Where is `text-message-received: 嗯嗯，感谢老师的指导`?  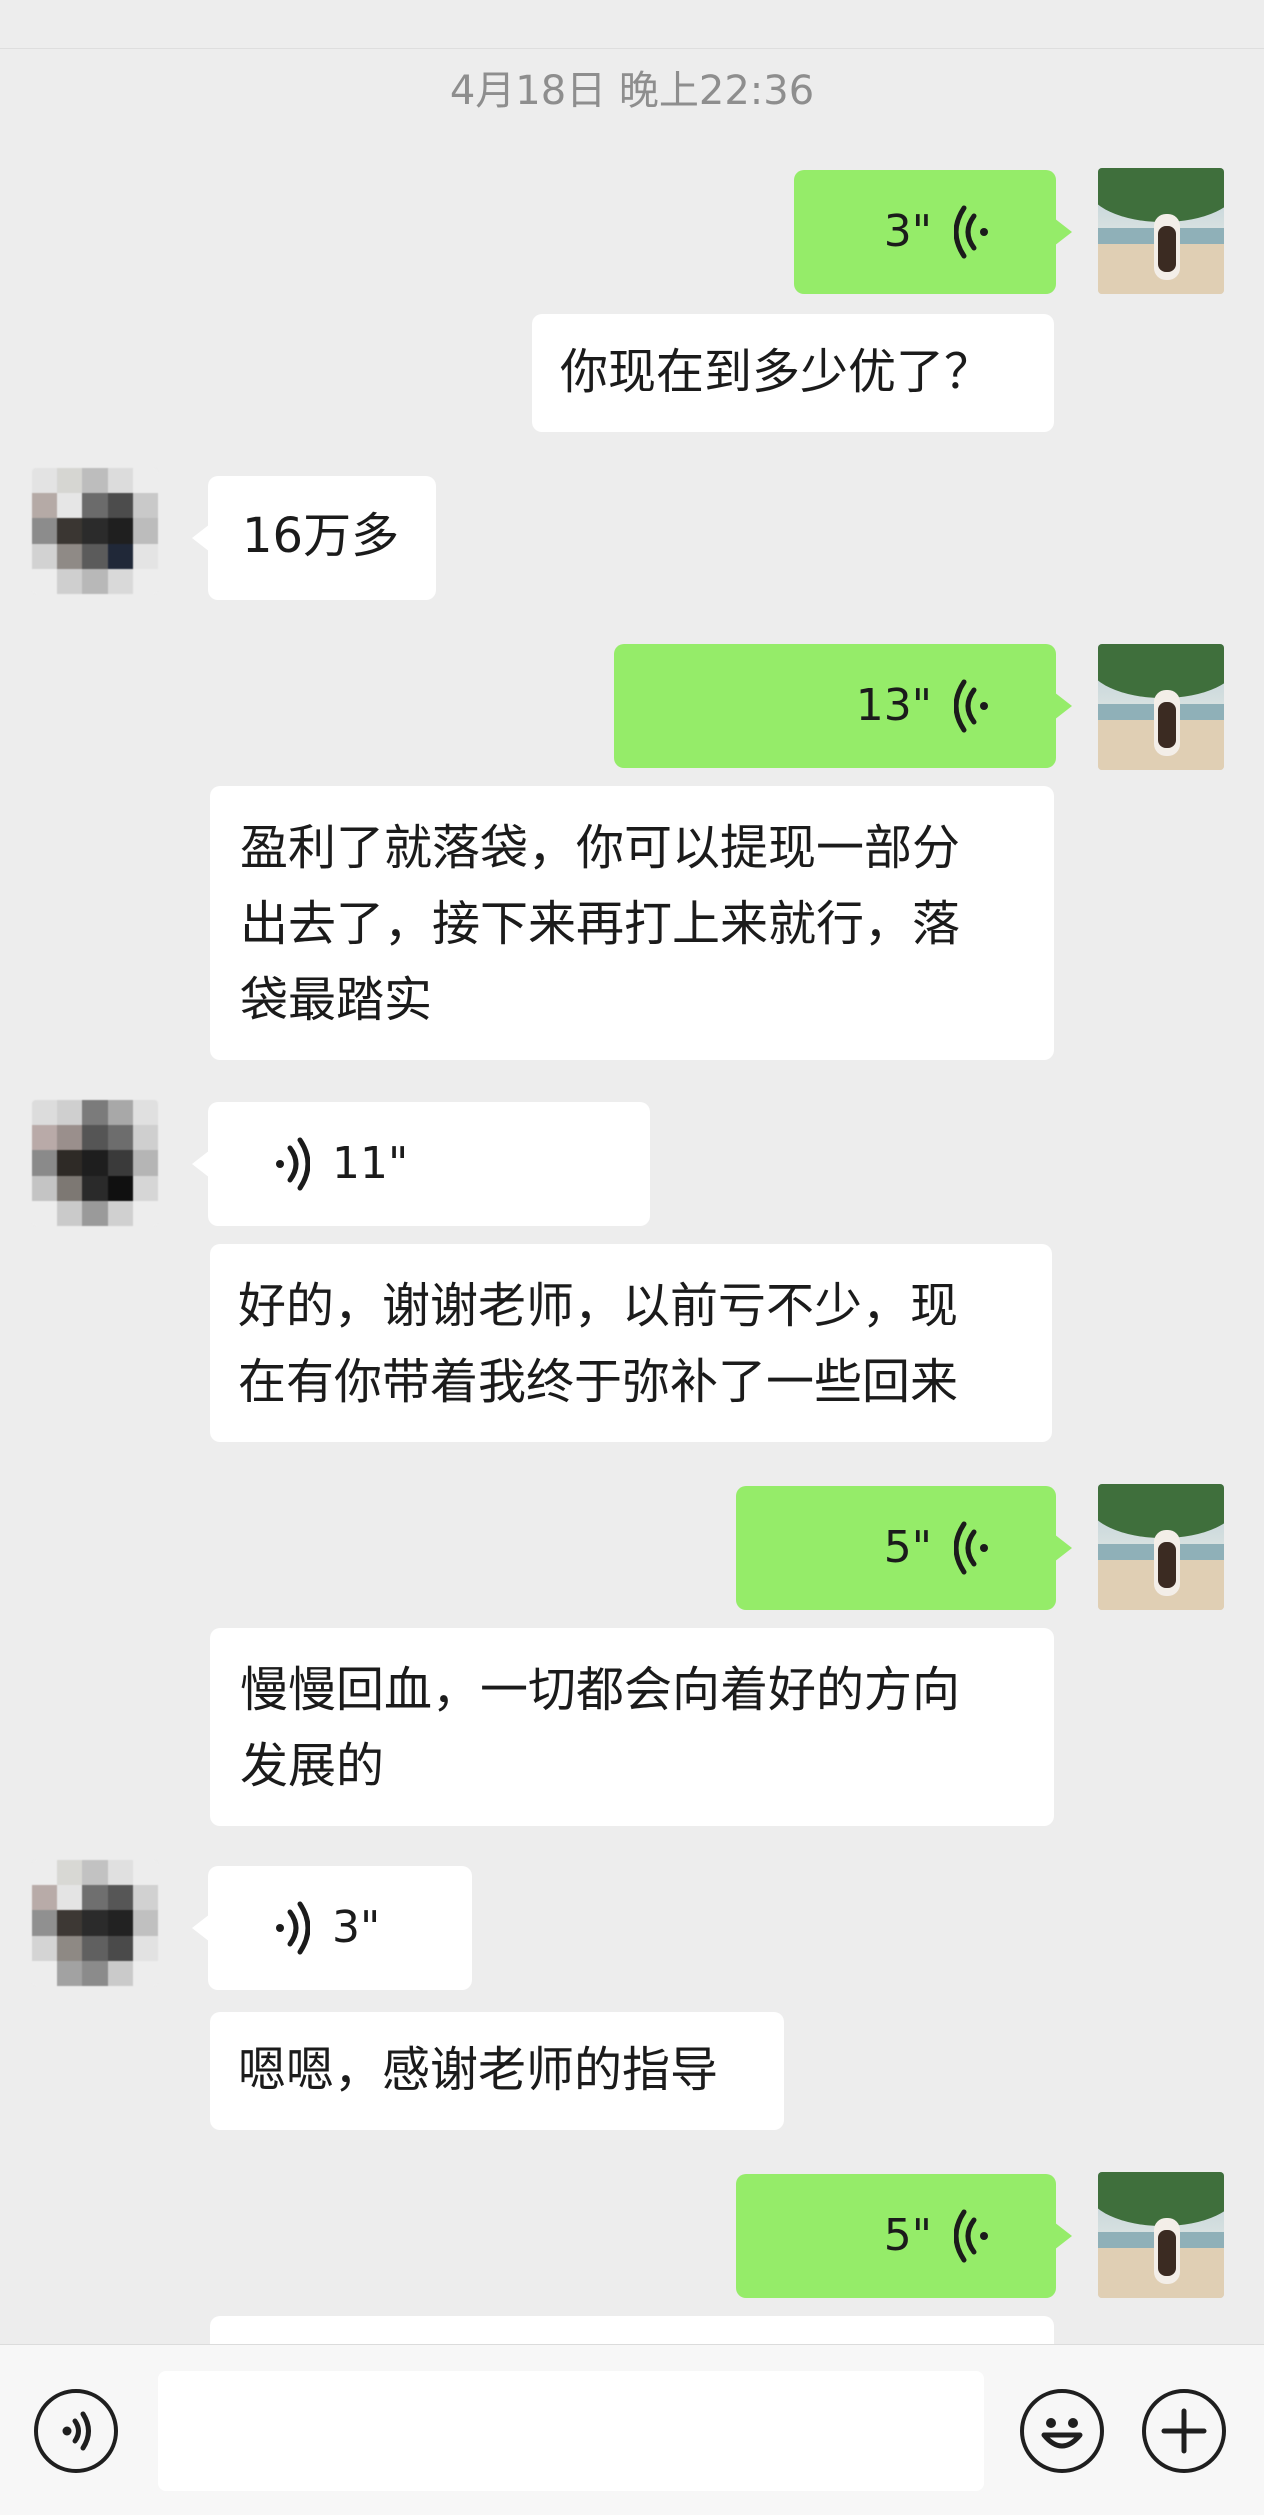 text-message-received: 嗯嗯，感谢老师的指导 is located at coordinates (497, 2071).